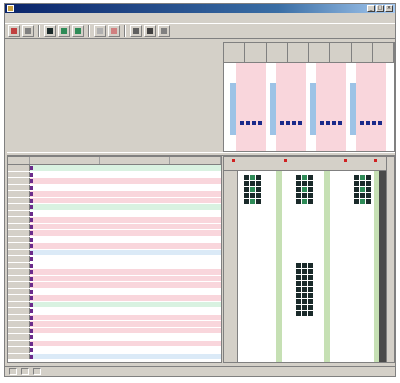  I want to click on vertical-scrollbar, so click(390, 259).